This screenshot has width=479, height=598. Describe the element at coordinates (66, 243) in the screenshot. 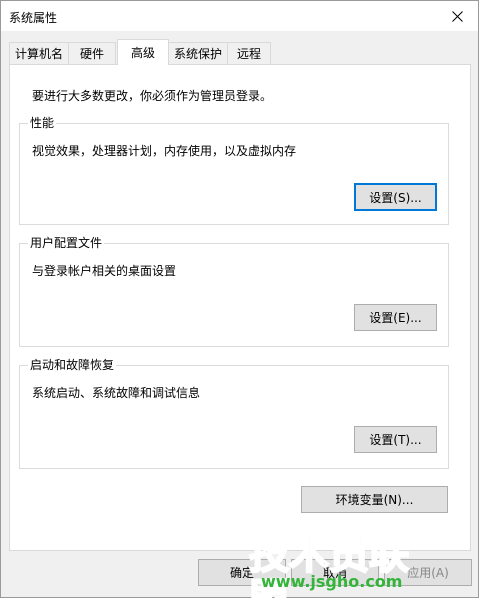

I see `user-profiles-label: 用户配置文件` at that location.